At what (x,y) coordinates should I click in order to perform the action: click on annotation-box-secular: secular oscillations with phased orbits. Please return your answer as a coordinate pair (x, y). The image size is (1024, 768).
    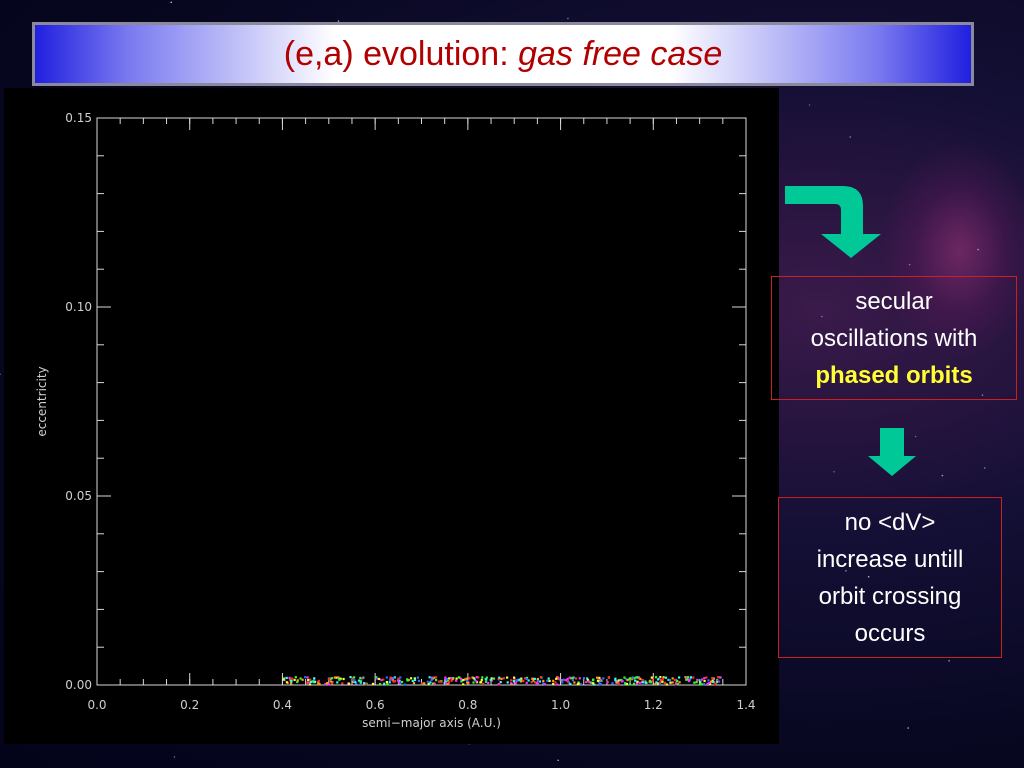
    Looking at the image, I should click on (894, 338).